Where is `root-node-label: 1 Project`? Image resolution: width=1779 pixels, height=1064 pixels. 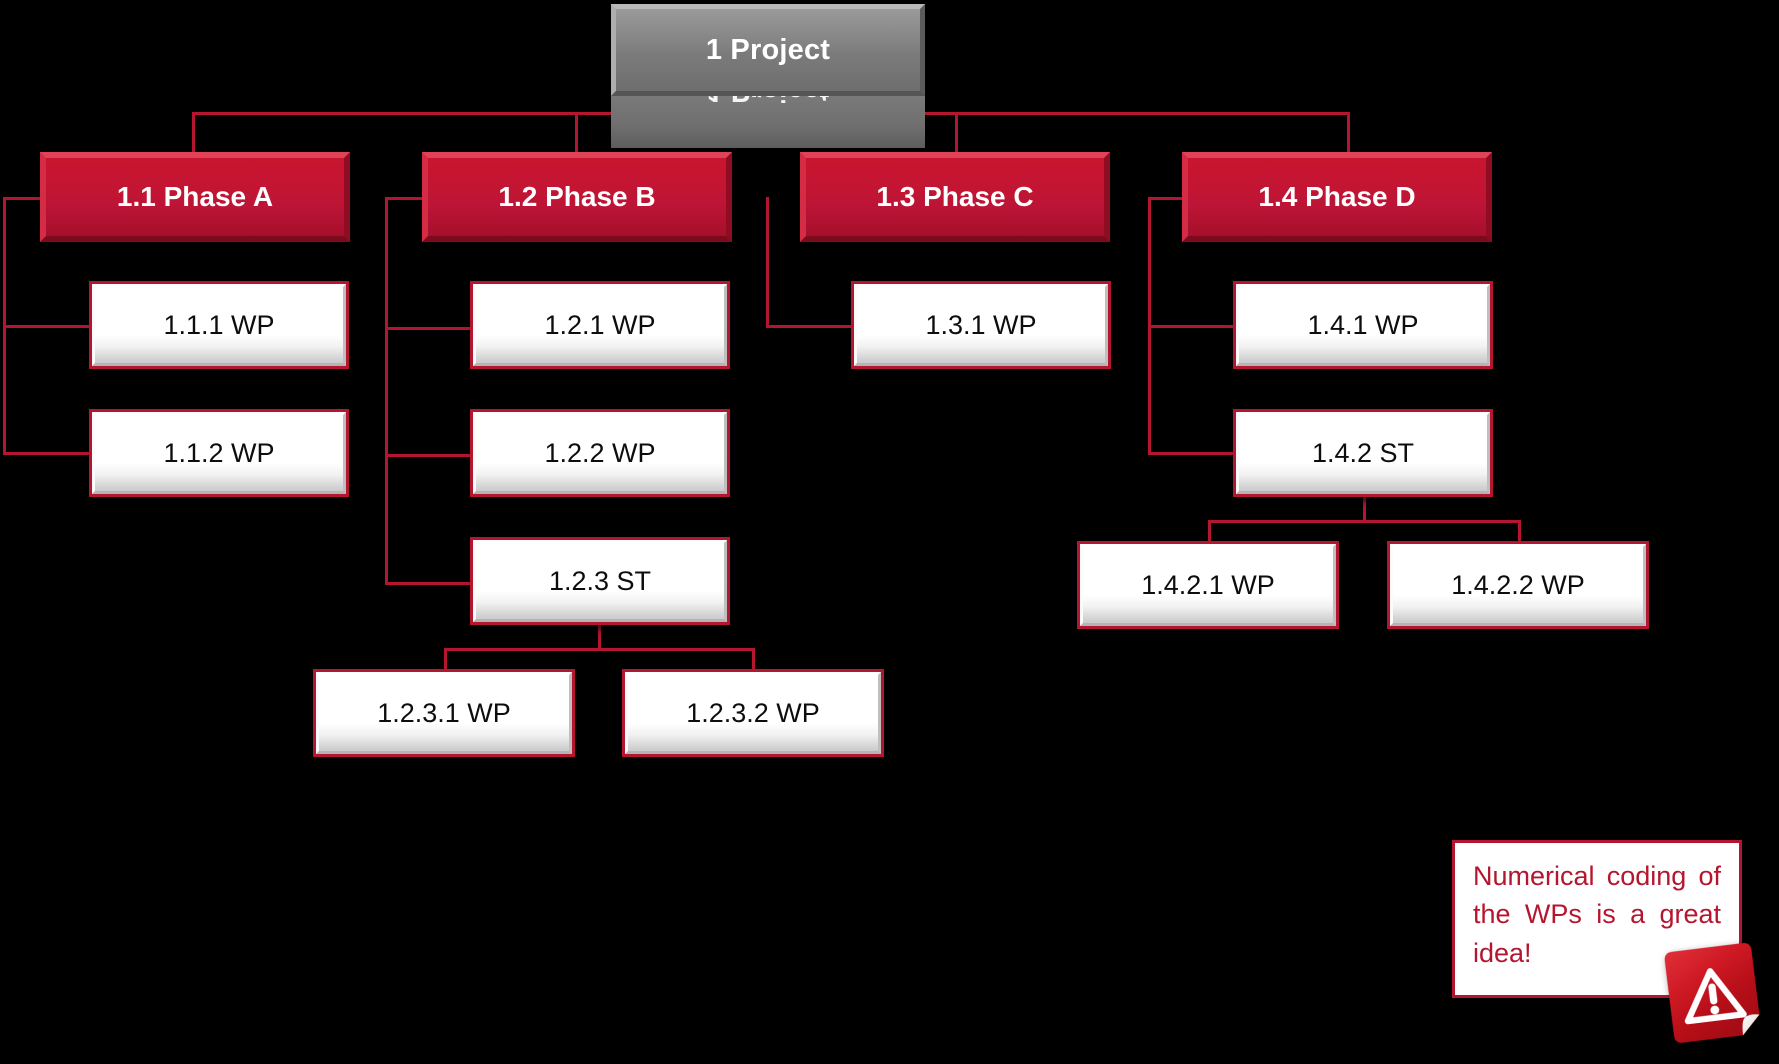 root-node-label: 1 Project is located at coordinates (768, 49).